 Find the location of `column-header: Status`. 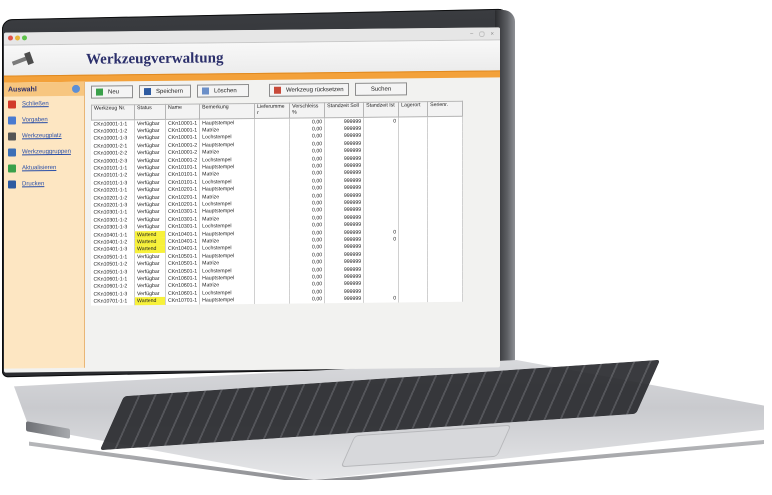

column-header: Status is located at coordinates (150, 112).